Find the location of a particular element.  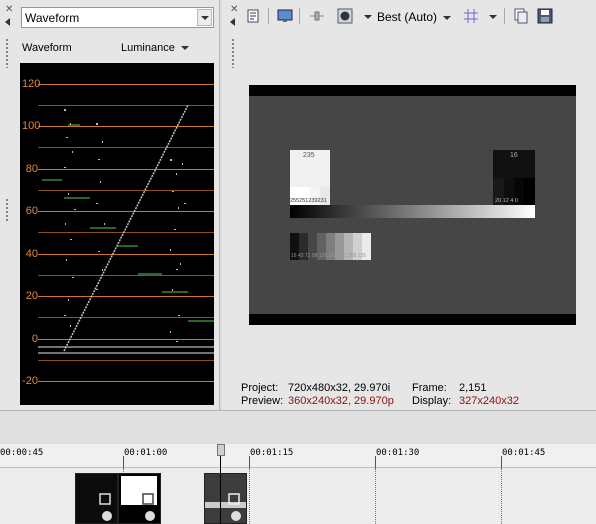

split-screen-icon is located at coordinates (317, 16).